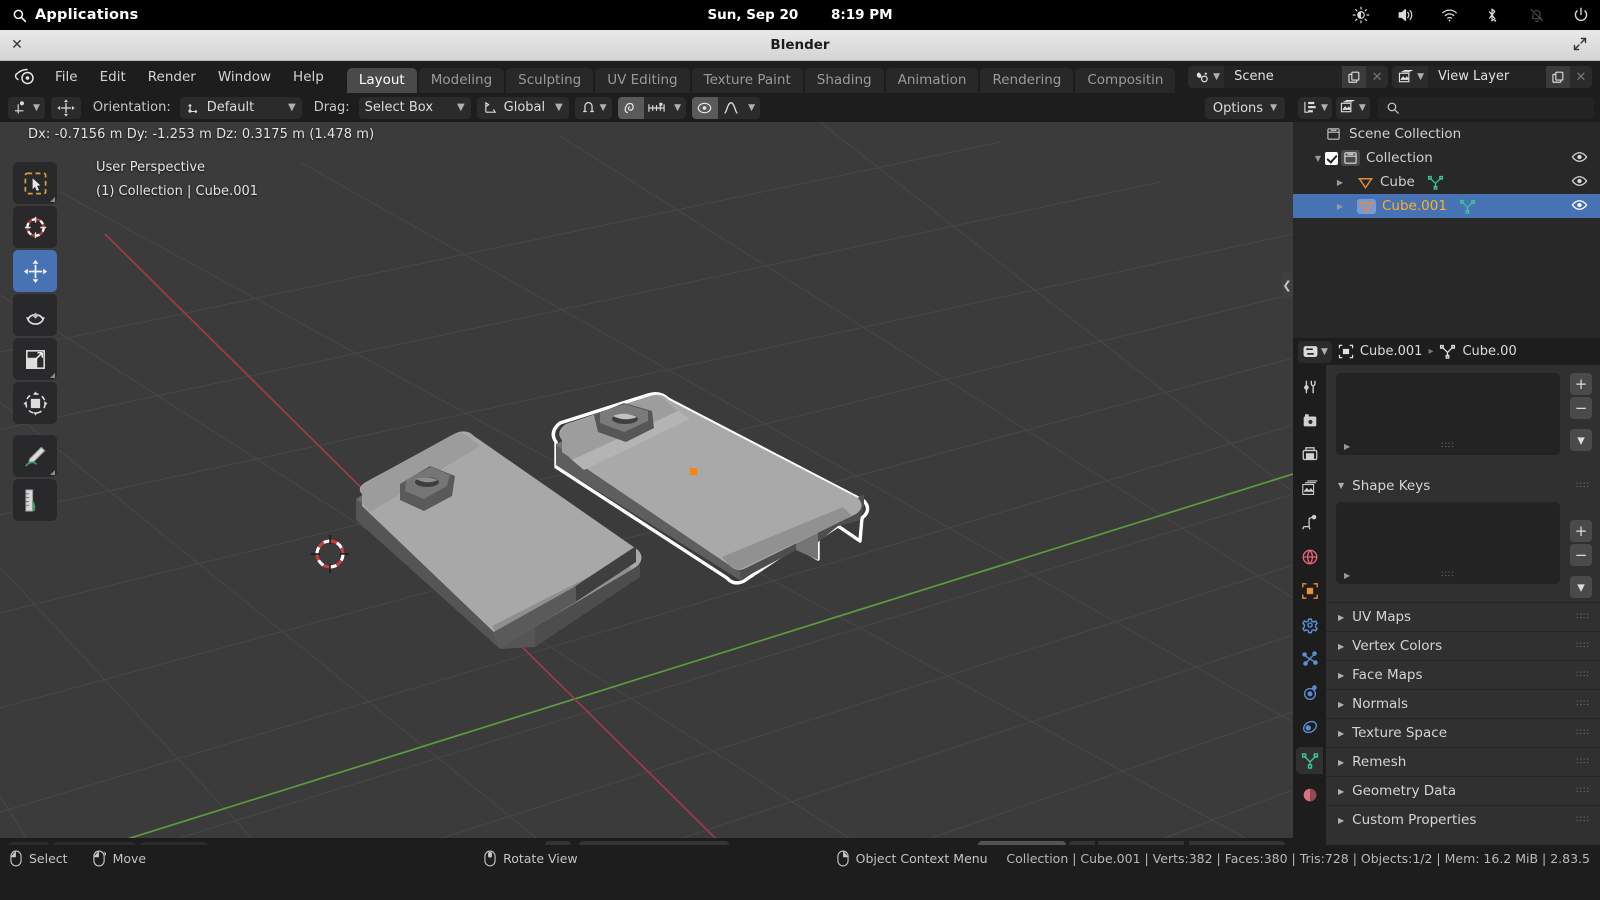  What do you see at coordinates (35, 183) in the screenshot?
I see `tweak-select-tool` at bounding box center [35, 183].